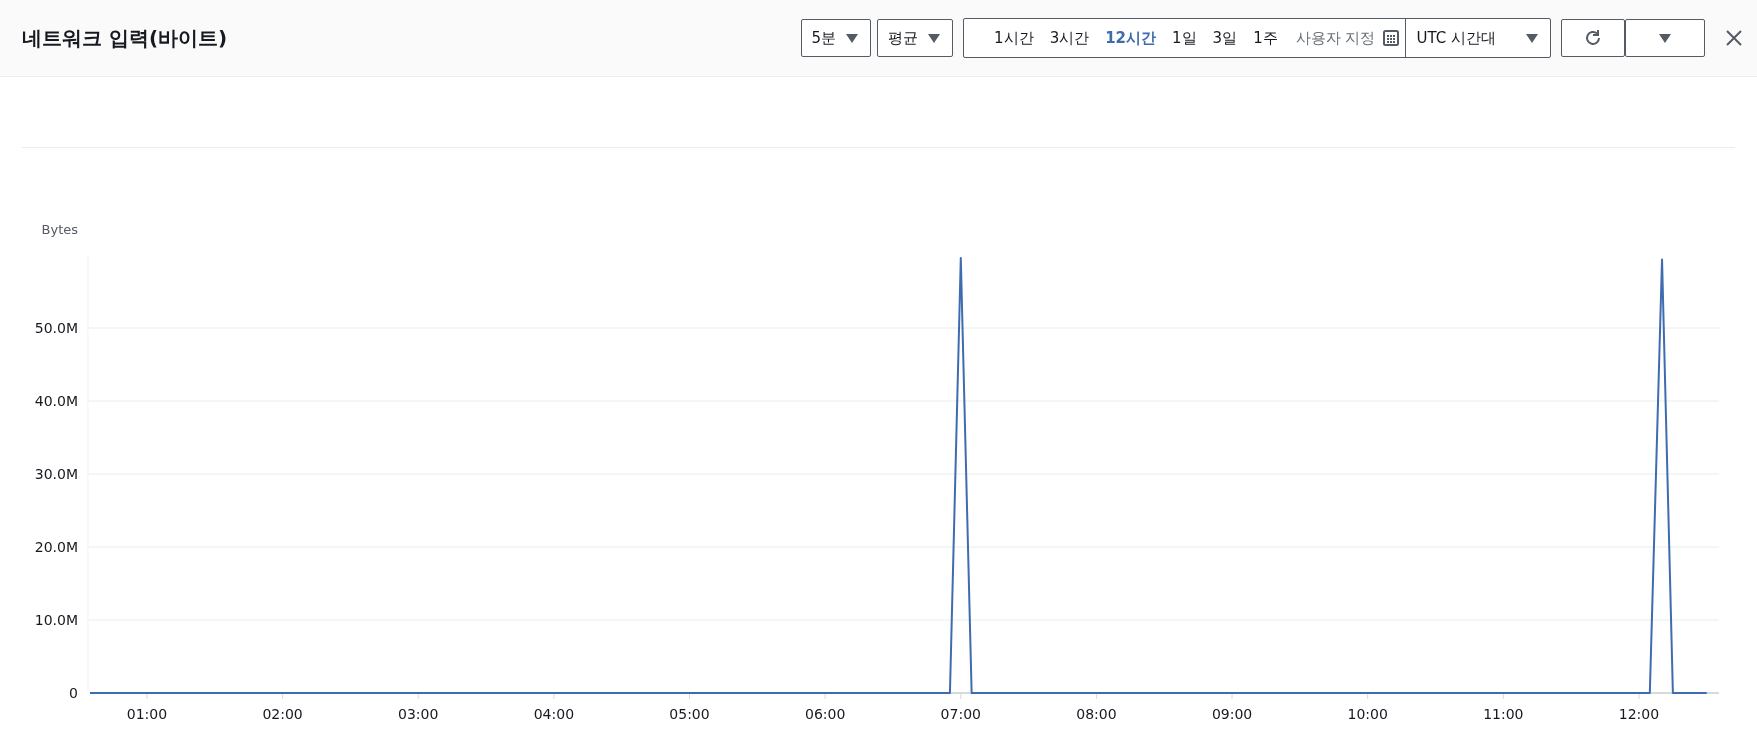 The height and width of the screenshot is (734, 1757). I want to click on x-tick-label: 07:00, so click(960, 714).